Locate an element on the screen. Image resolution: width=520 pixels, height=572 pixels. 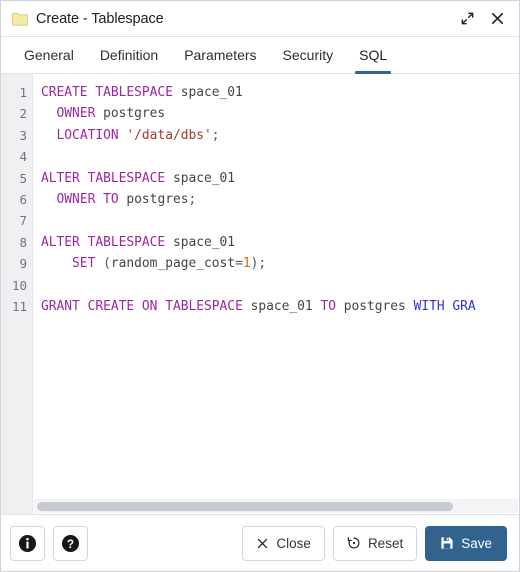
close-button: Close is located at coordinates (283, 543).